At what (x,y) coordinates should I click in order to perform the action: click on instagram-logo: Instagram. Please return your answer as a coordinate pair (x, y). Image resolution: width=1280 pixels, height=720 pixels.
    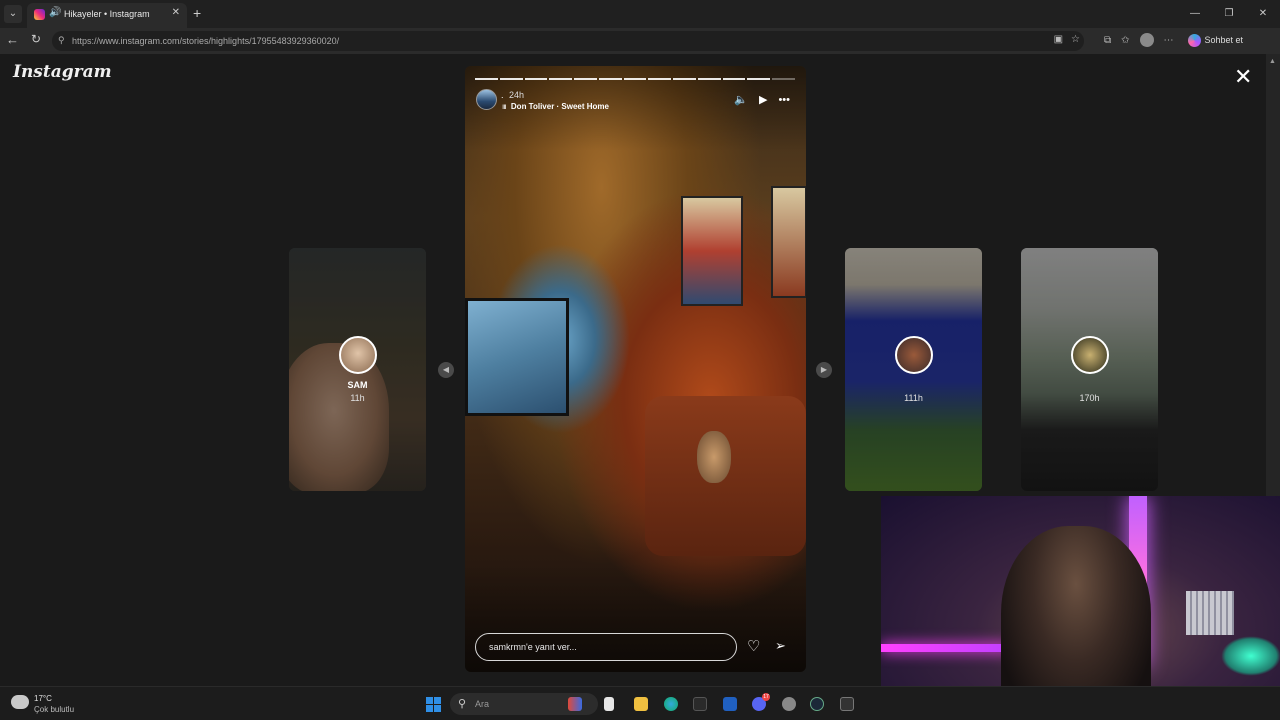
    Looking at the image, I should click on (62, 72).